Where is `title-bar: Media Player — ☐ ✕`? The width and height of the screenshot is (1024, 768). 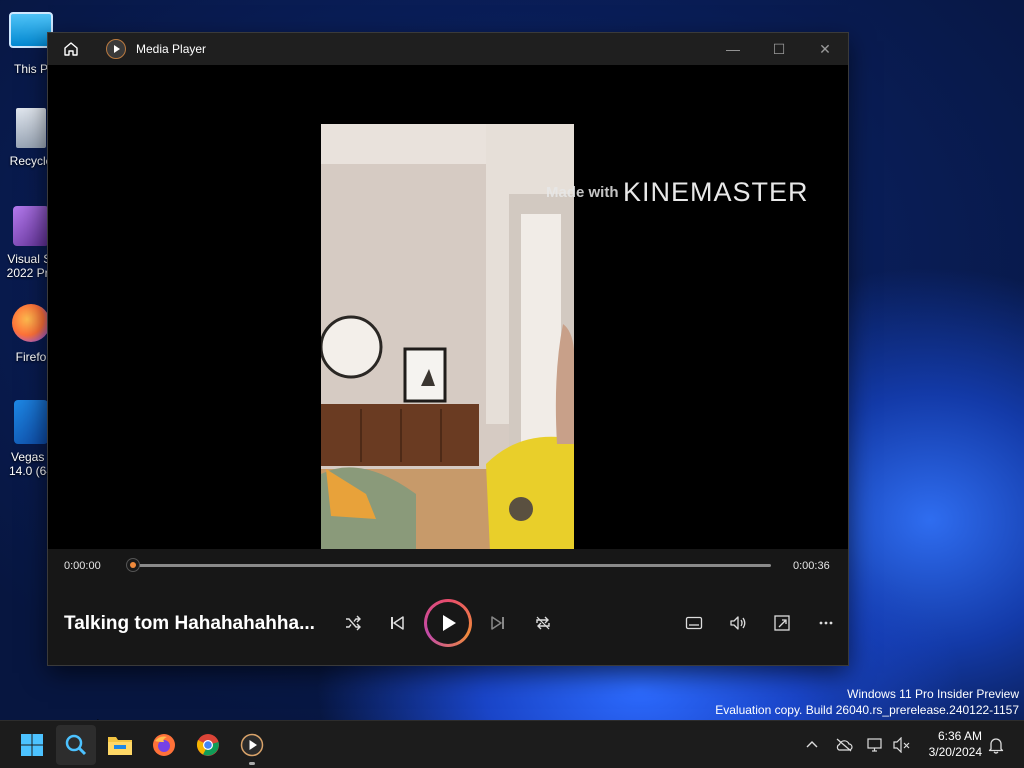
title-bar: Media Player — ☐ ✕ is located at coordinates (448, 49).